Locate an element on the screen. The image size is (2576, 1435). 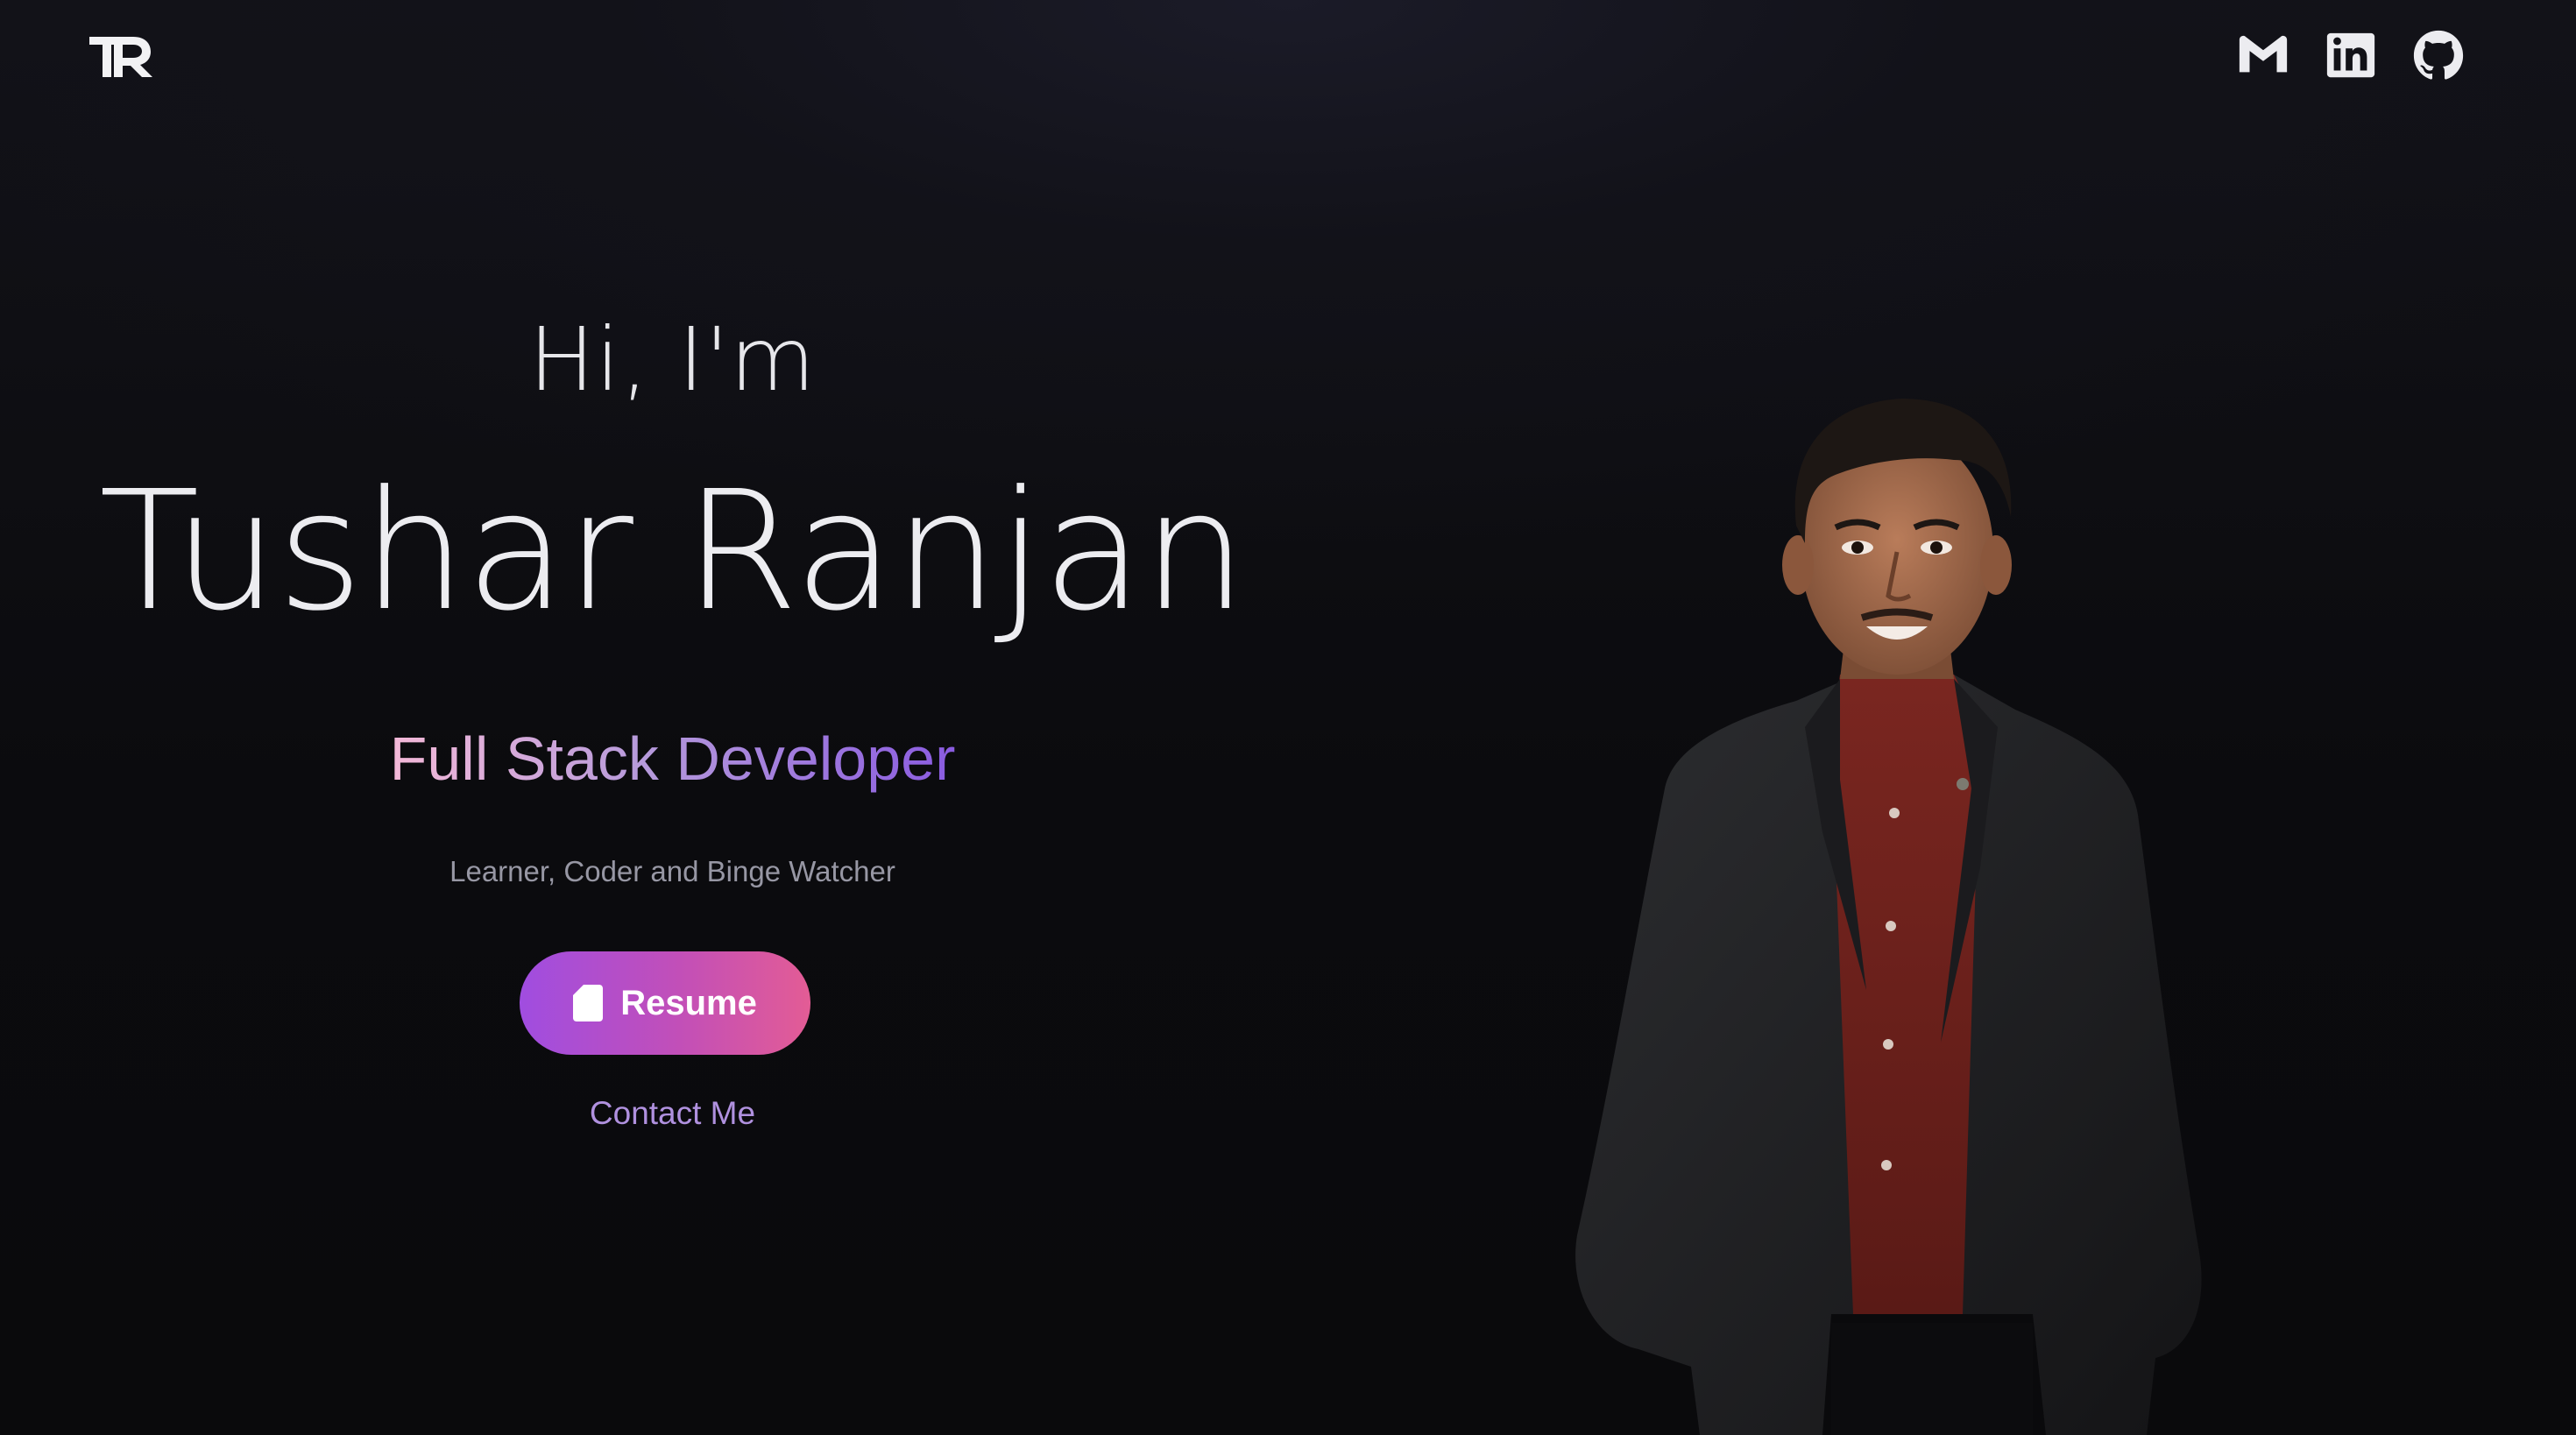
github-icon is located at coordinates (2438, 55).